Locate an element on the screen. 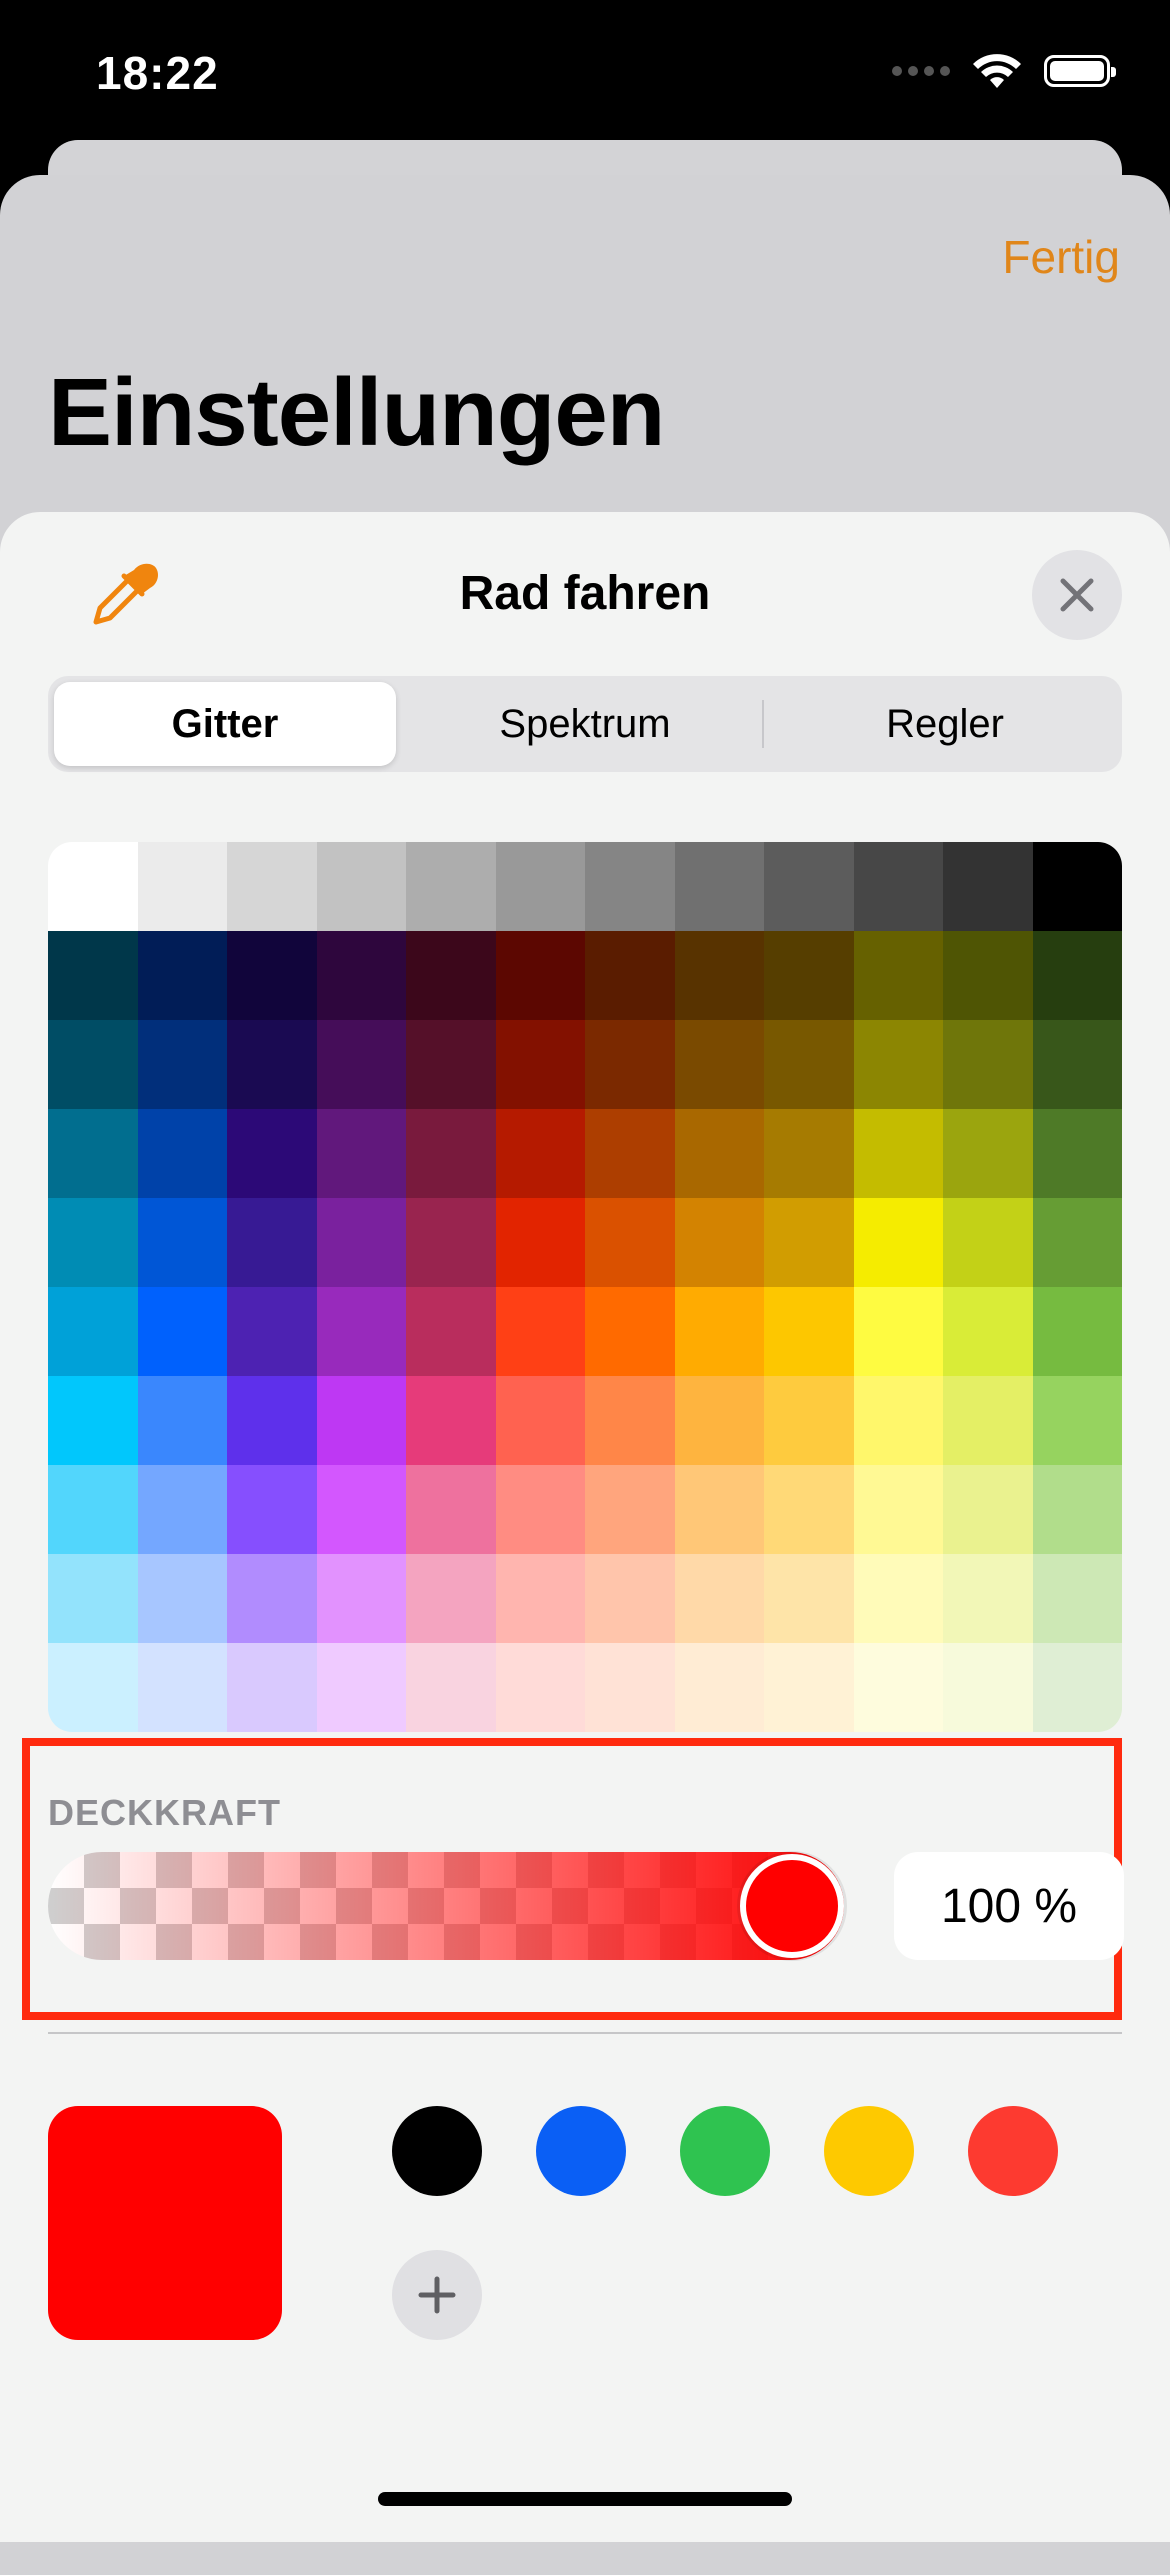  done-button: Fertig is located at coordinates (1061, 257).